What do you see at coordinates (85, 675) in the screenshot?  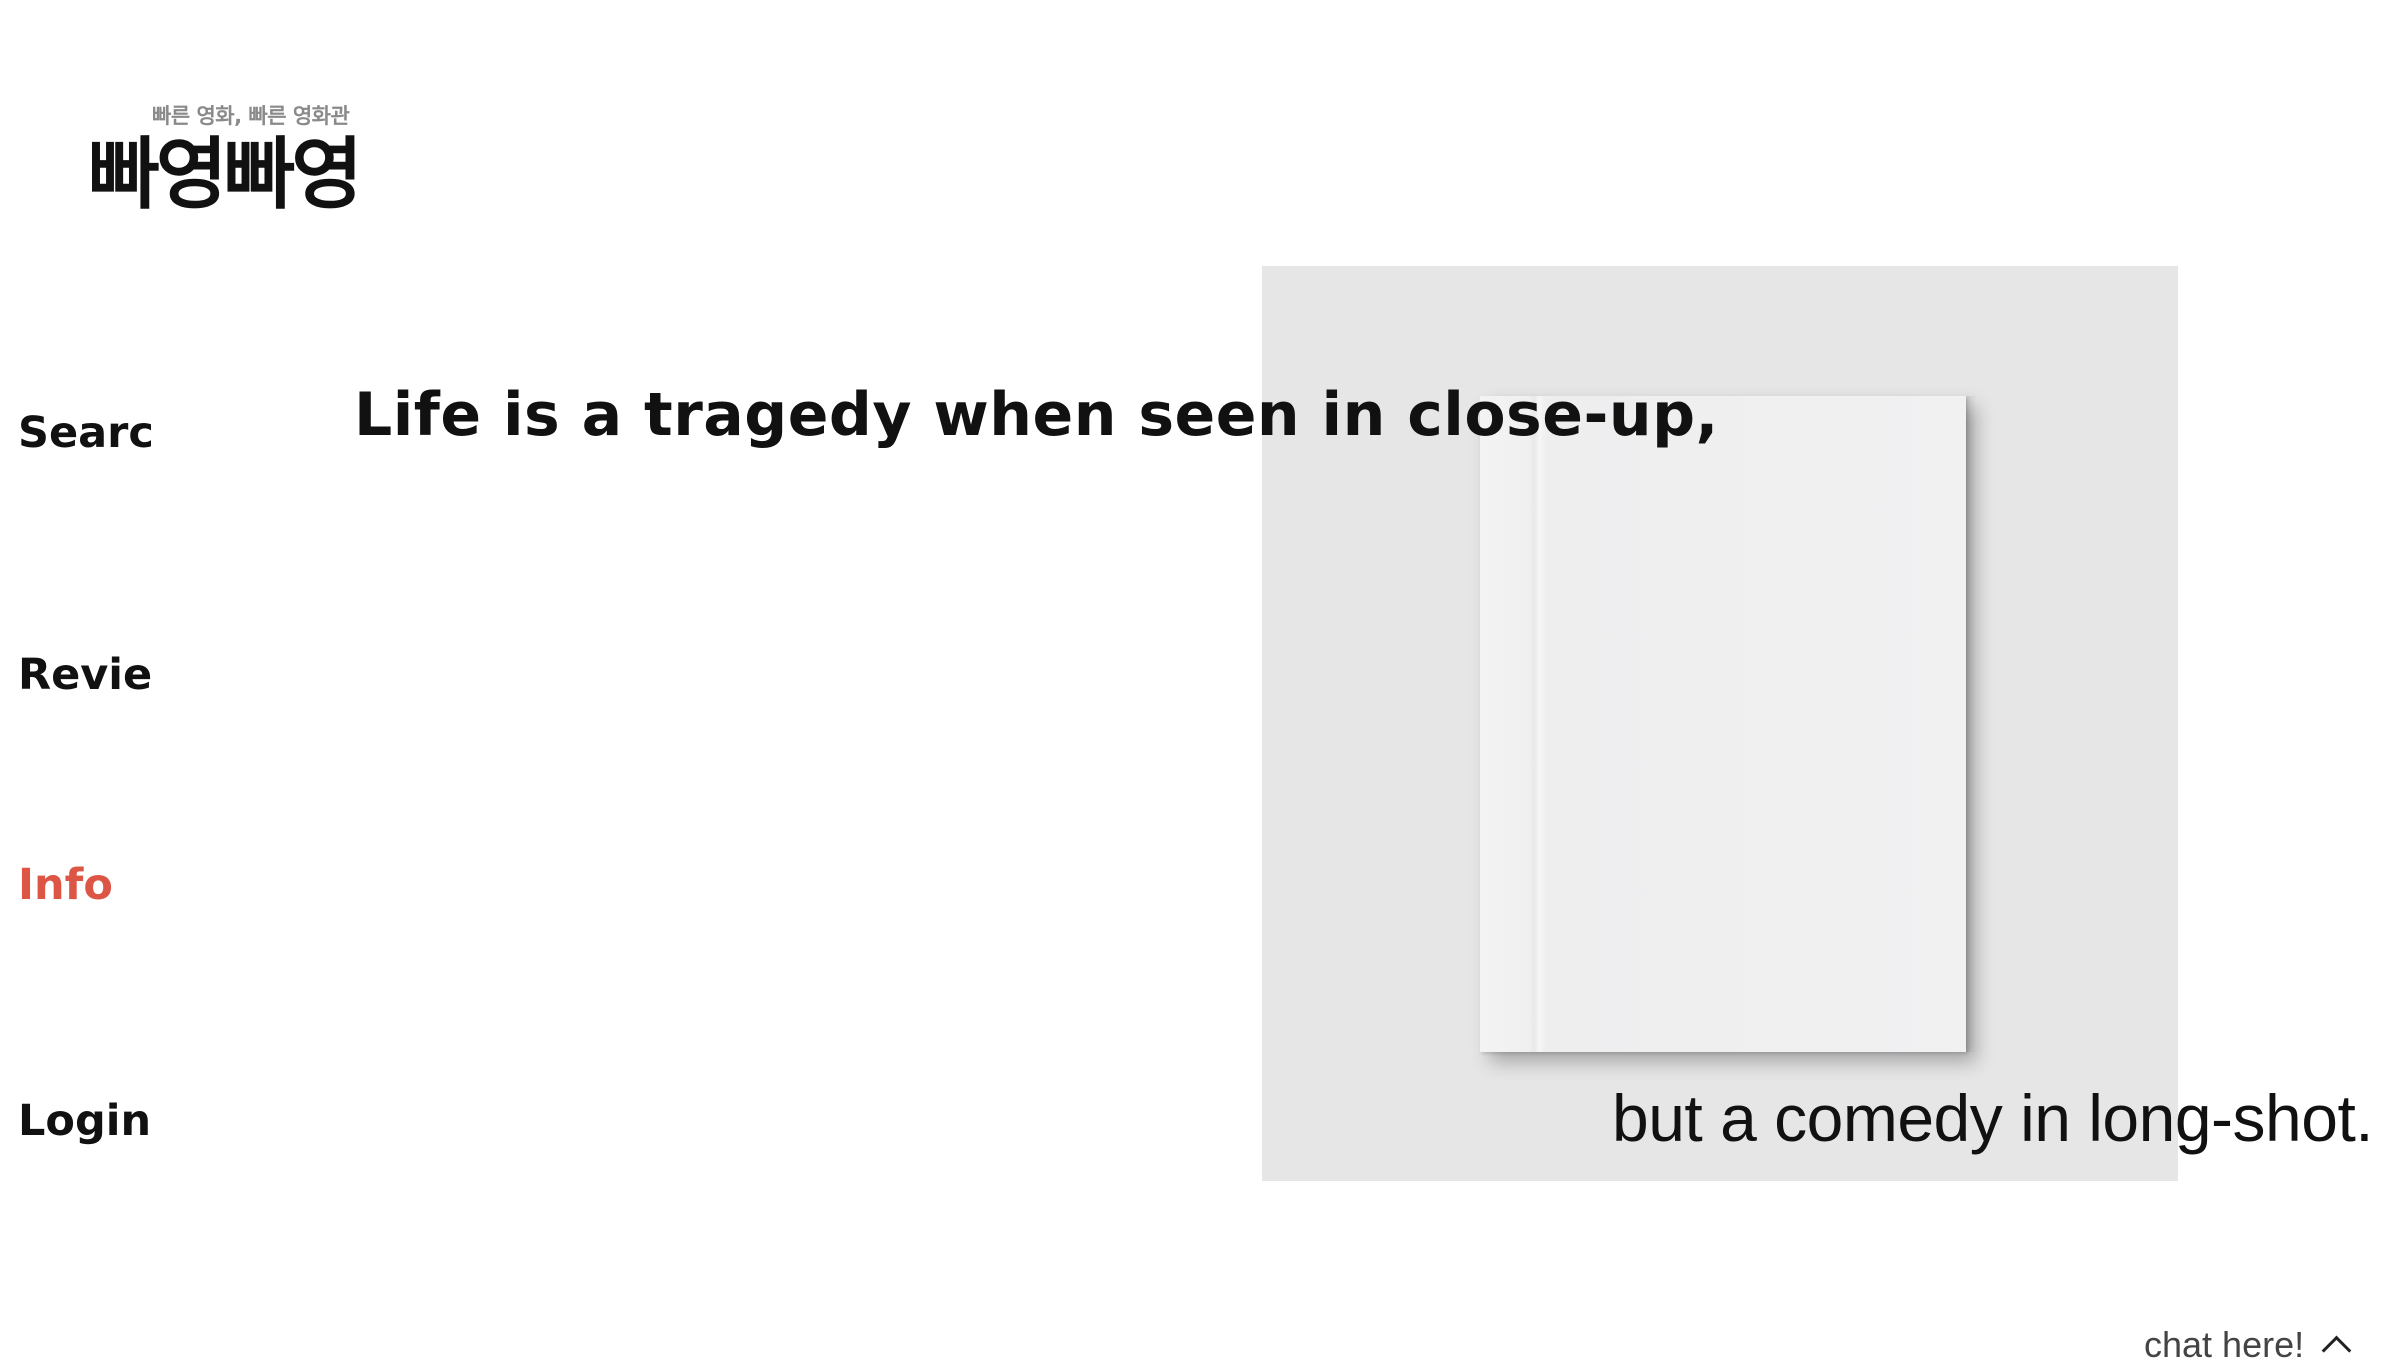 I see `nav-review: Revie` at bounding box center [85, 675].